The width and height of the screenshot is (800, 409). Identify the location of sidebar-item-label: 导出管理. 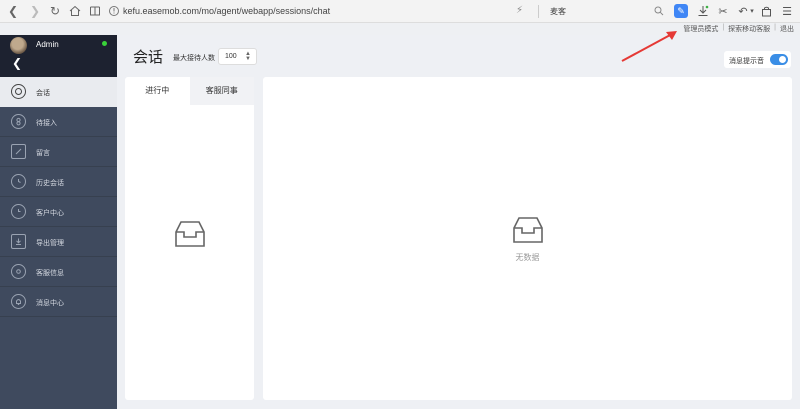
(50, 243).